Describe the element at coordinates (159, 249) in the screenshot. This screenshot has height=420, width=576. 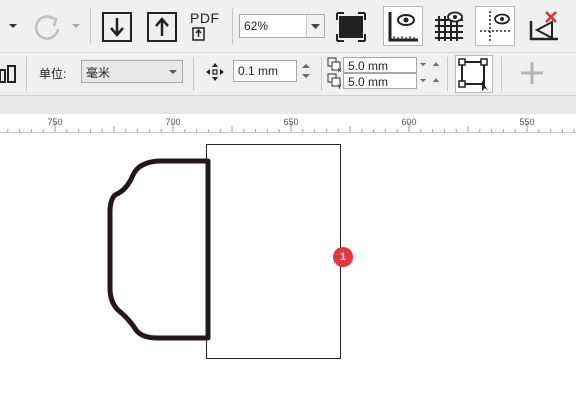
I see `rounded-profile-shape` at that location.